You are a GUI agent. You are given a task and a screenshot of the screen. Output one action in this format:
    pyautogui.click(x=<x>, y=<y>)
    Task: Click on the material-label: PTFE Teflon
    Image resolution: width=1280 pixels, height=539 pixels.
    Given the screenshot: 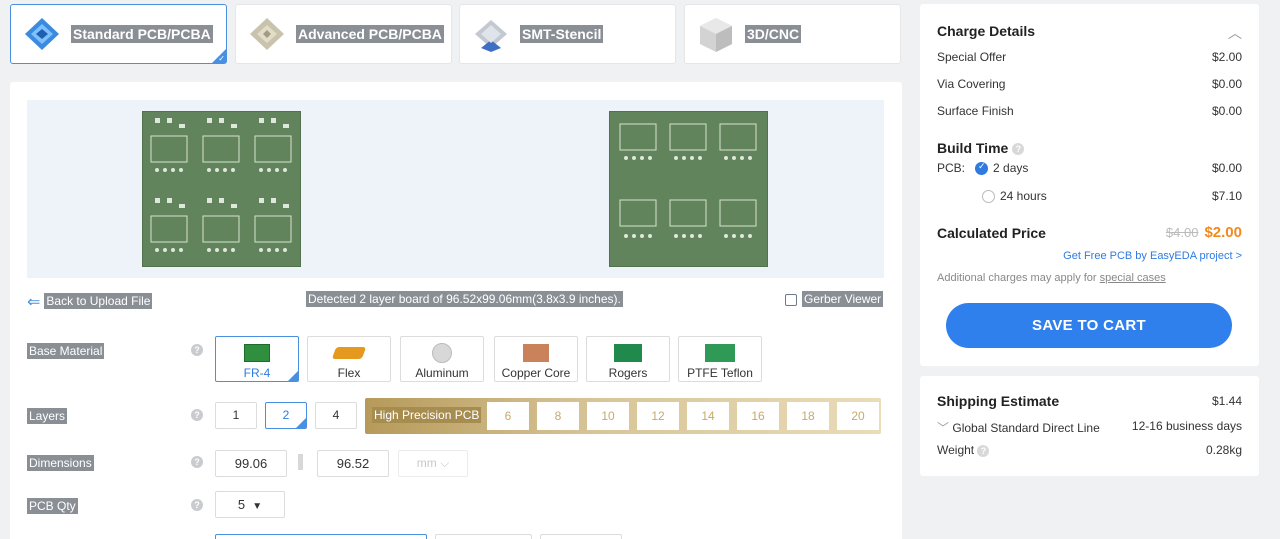 What is the action you would take?
    pyautogui.click(x=720, y=373)
    